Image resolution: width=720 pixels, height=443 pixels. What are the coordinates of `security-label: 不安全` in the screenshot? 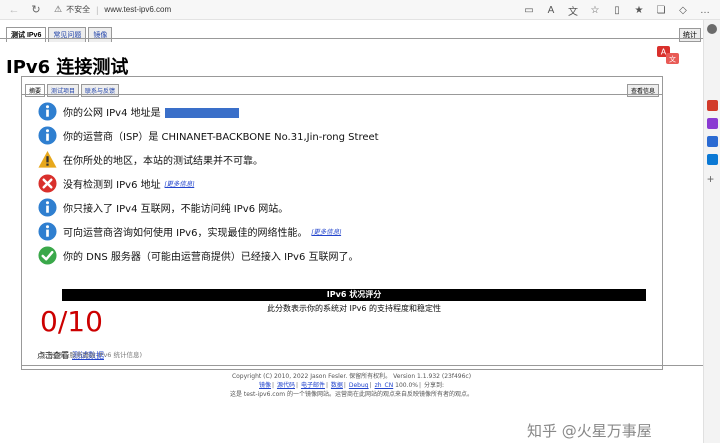 It's located at (78, 9).